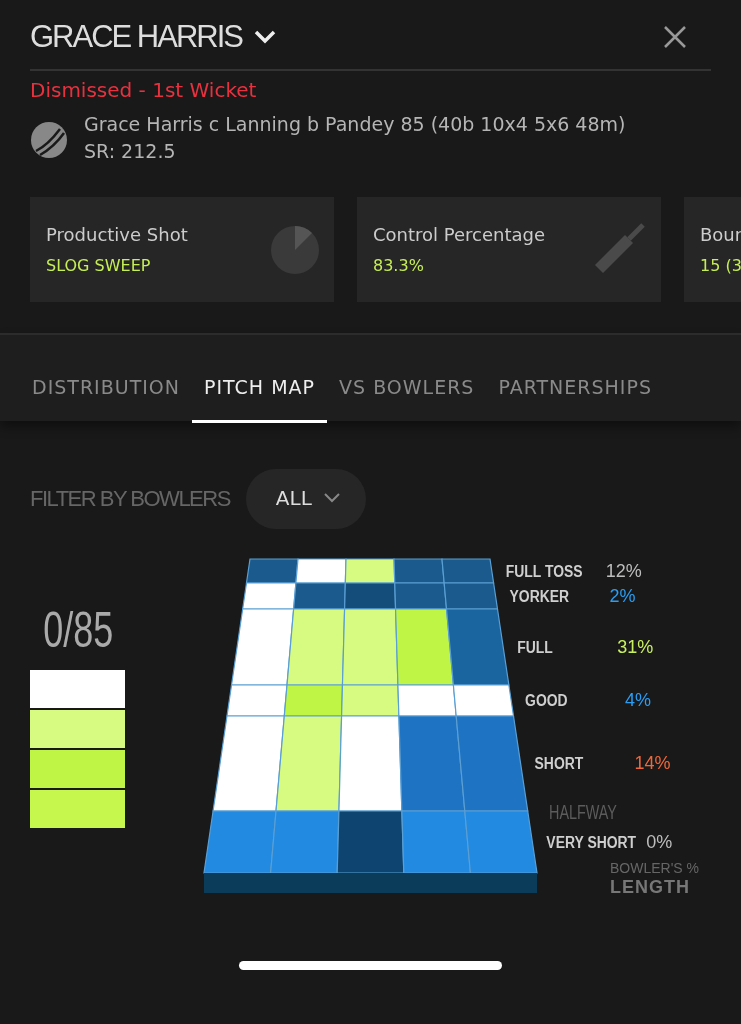 The height and width of the screenshot is (1024, 741). What do you see at coordinates (622, 596) in the screenshot?
I see `length-percentage: 2%` at bounding box center [622, 596].